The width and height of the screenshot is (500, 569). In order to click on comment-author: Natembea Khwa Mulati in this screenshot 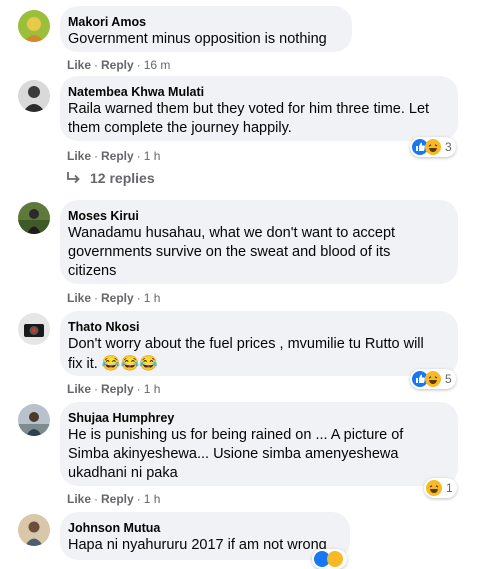, I will do `click(257, 92)`.